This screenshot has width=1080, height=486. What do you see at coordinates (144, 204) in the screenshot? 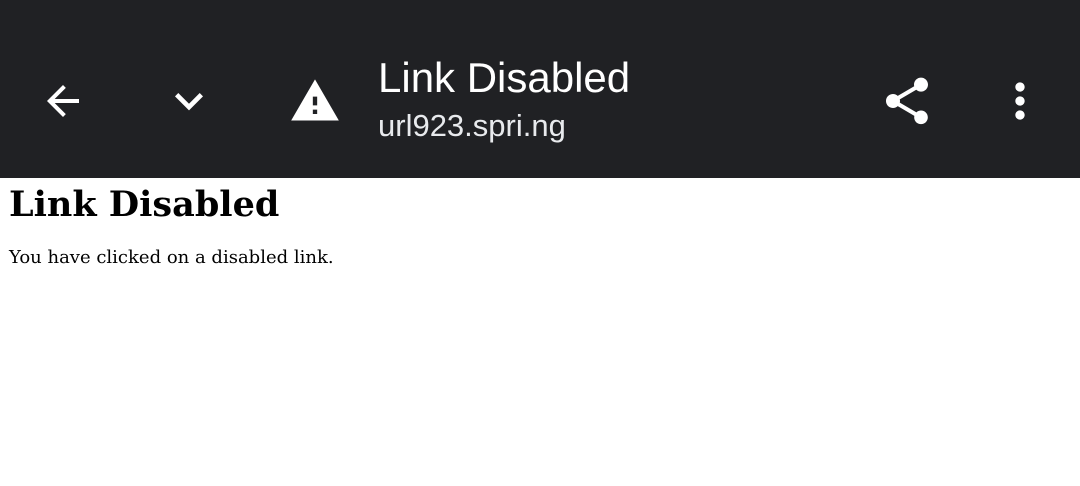
I see `page-heading: Link Disabled` at bounding box center [144, 204].